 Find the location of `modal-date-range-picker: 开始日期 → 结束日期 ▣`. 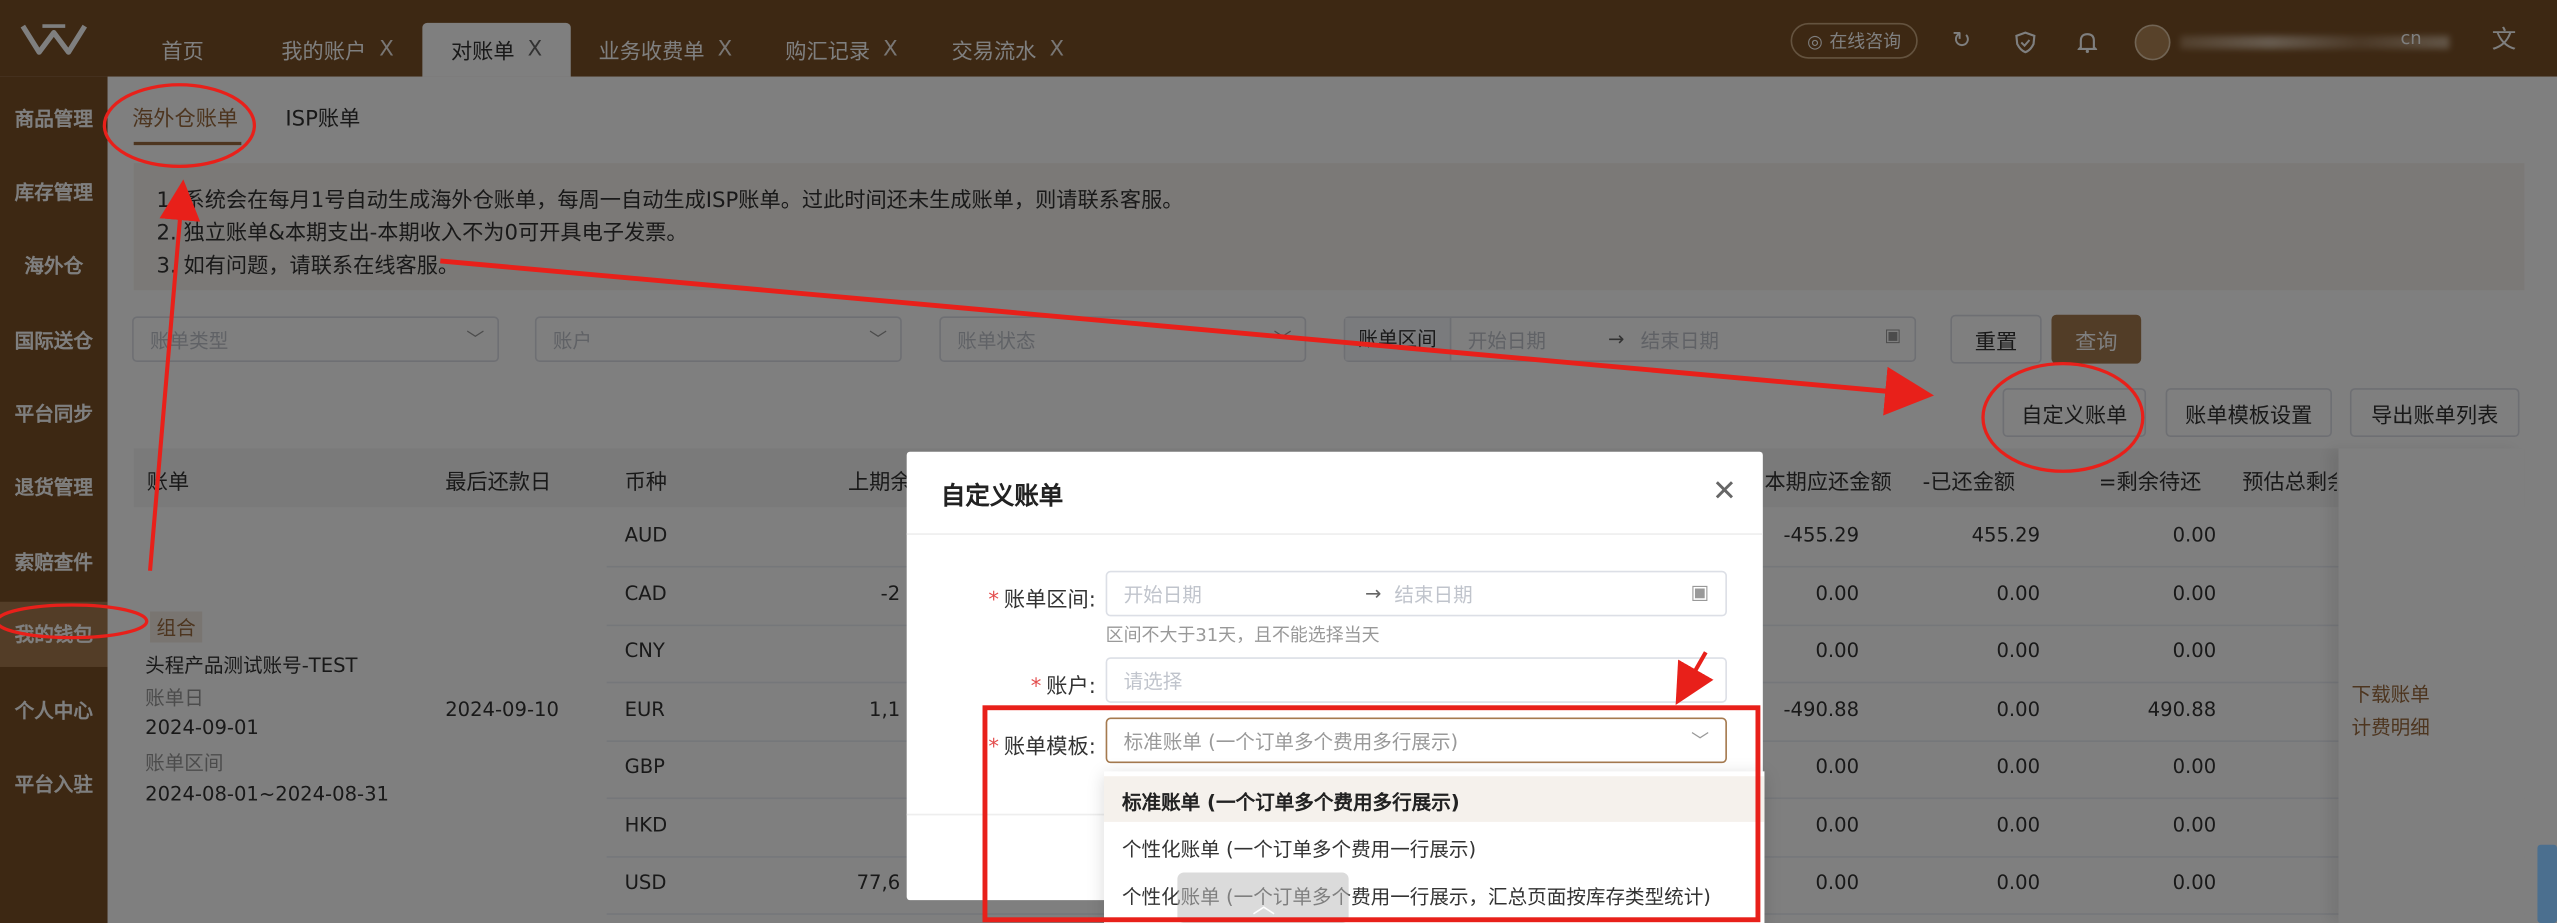

modal-date-range-picker: 开始日期 → 结束日期 ▣ is located at coordinates (1416, 593).